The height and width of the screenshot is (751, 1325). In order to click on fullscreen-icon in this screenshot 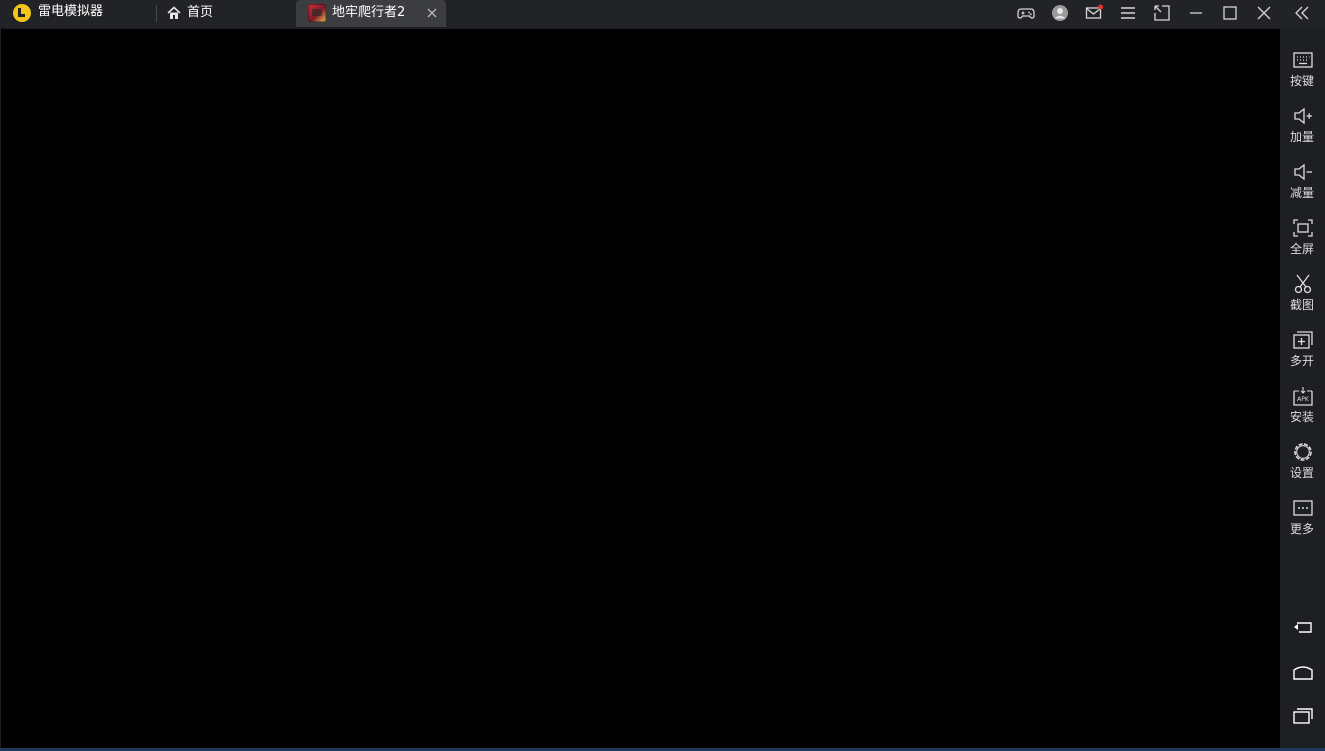, I will do `click(1303, 228)`.